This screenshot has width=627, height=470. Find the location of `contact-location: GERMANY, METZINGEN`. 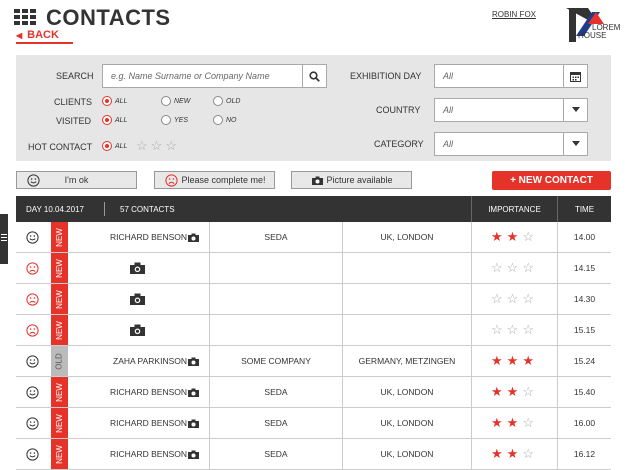

contact-location: GERMANY, METZINGEN is located at coordinates (407, 361).